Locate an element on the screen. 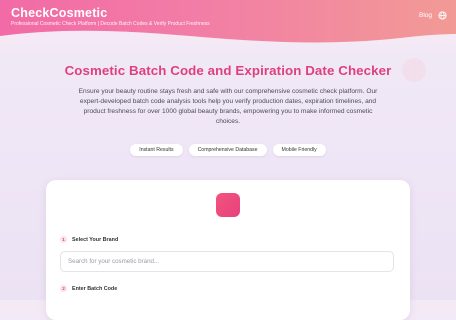  step-label: Select Your Brand is located at coordinates (95, 239).